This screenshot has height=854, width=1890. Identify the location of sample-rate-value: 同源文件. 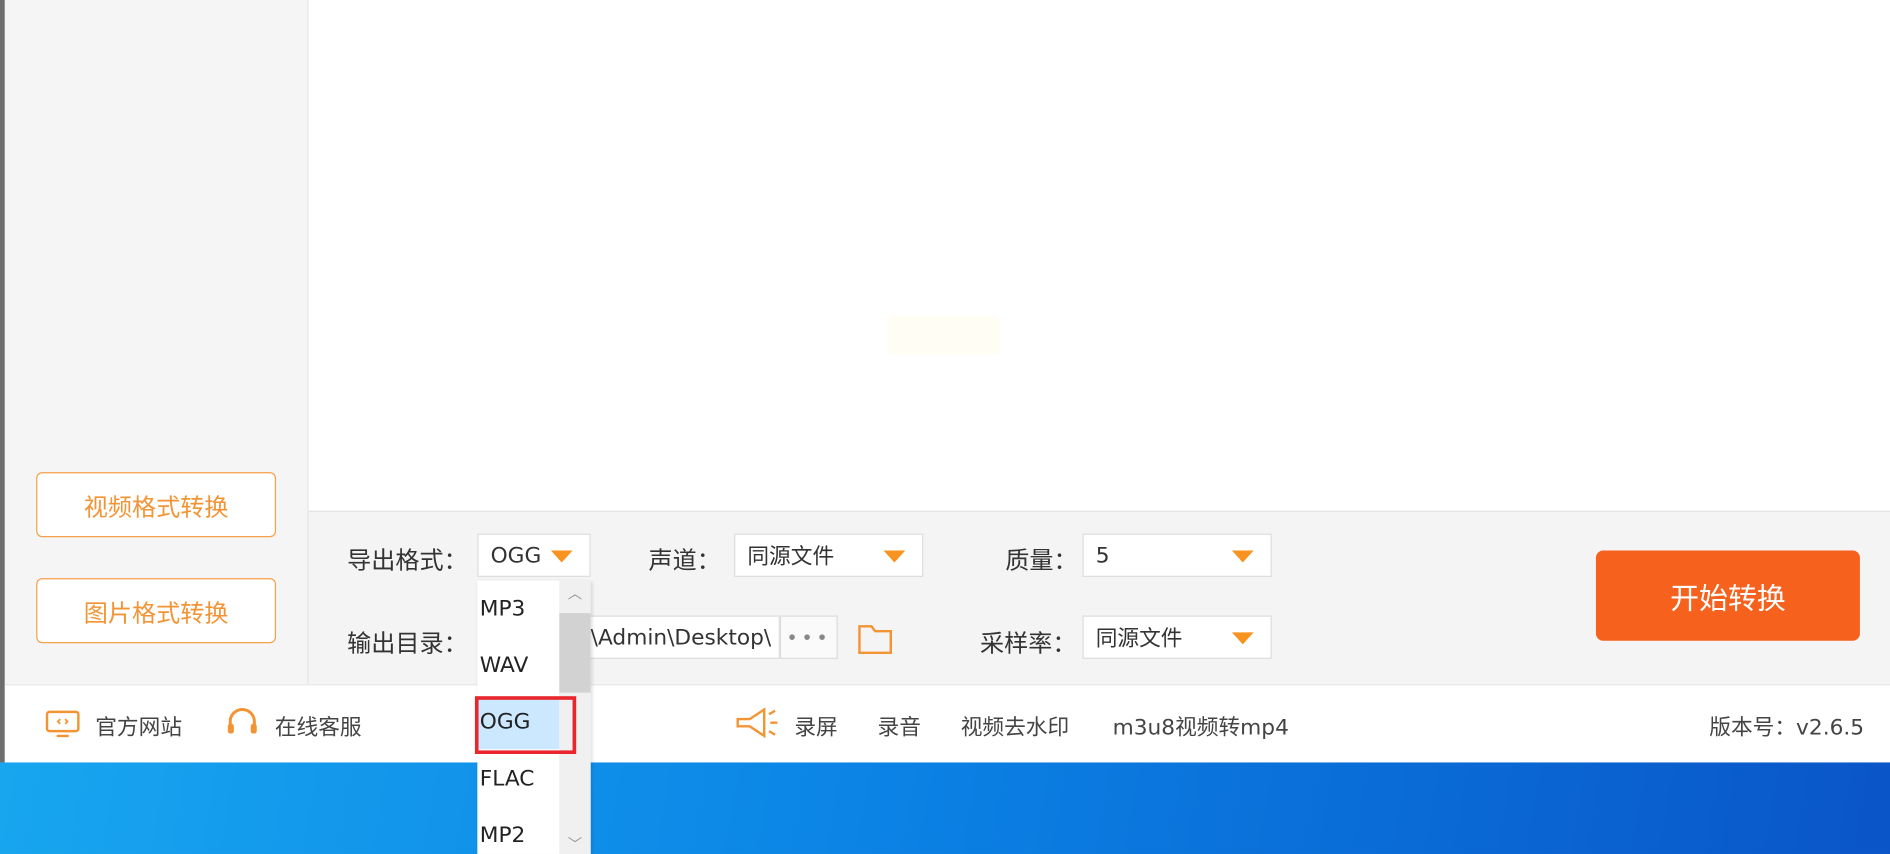
(1139, 639).